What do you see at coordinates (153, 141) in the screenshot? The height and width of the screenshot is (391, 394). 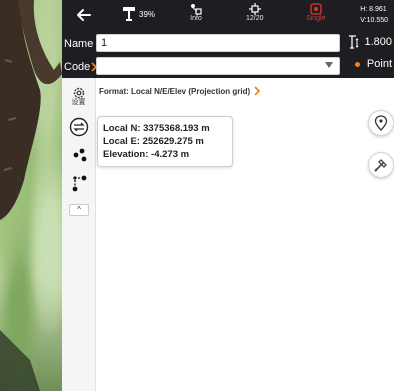 I see `local-east: Local E: 252629.275 m` at bounding box center [153, 141].